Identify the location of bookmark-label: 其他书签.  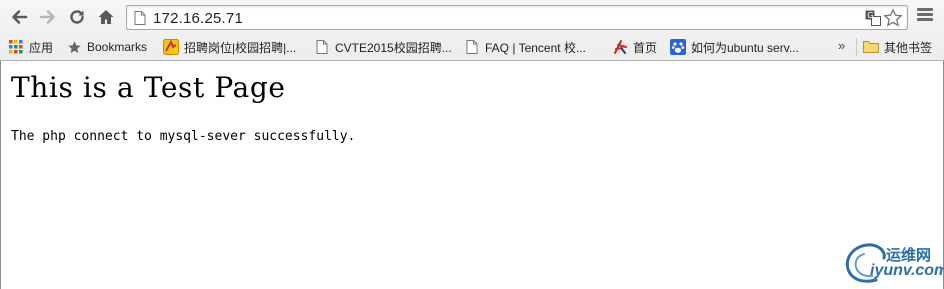
(908, 47).